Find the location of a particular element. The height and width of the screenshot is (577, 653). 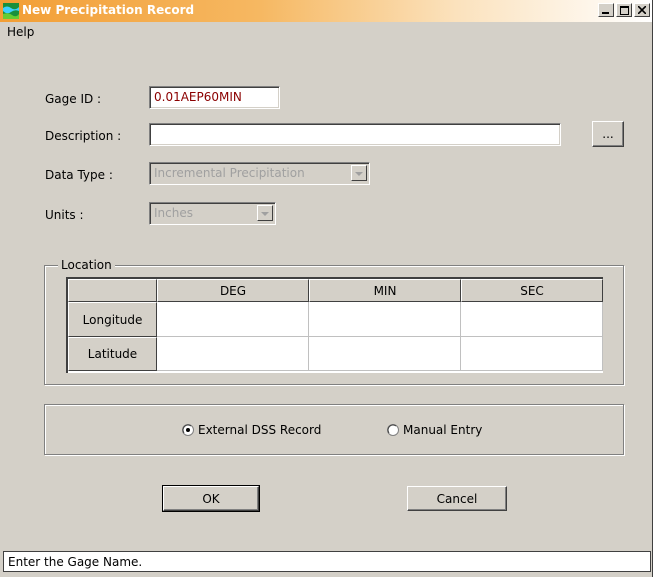

close-button is located at coordinates (642, 10).